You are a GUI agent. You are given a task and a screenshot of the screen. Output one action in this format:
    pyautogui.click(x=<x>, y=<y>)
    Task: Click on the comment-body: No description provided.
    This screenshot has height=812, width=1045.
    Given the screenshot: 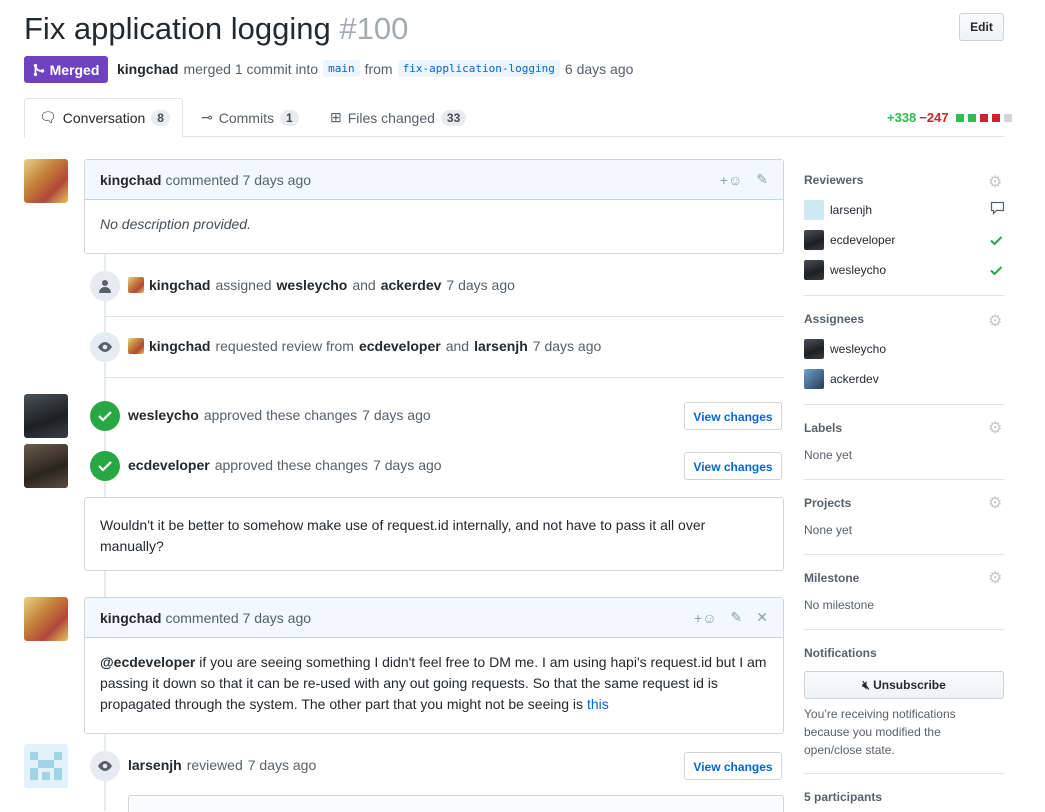 What is the action you would take?
    pyautogui.click(x=175, y=224)
    